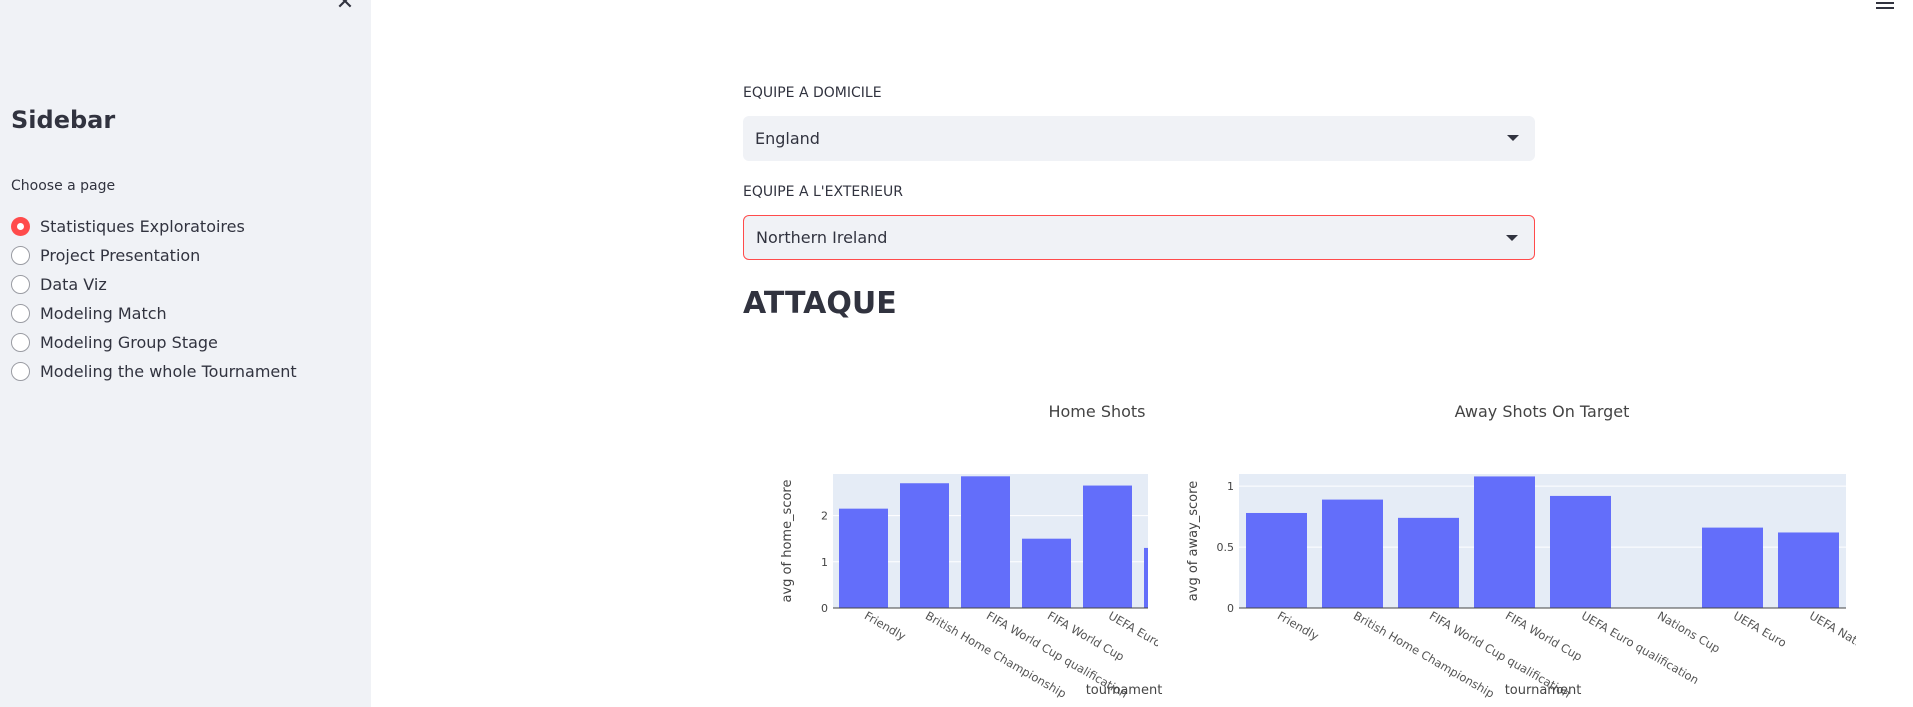 Image resolution: width=1913 pixels, height=707 pixels. I want to click on radio-label: Data Viz, so click(73, 284).